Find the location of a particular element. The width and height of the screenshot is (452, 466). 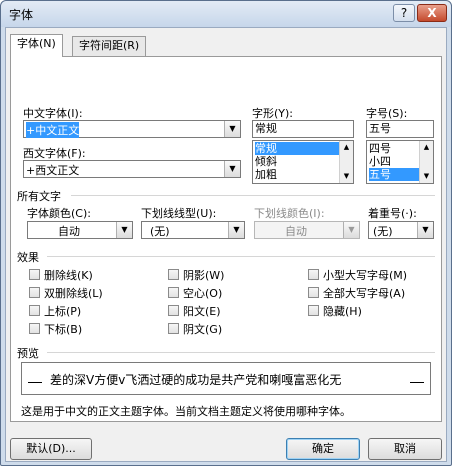

font-size-input: 五号 is located at coordinates (400, 129).